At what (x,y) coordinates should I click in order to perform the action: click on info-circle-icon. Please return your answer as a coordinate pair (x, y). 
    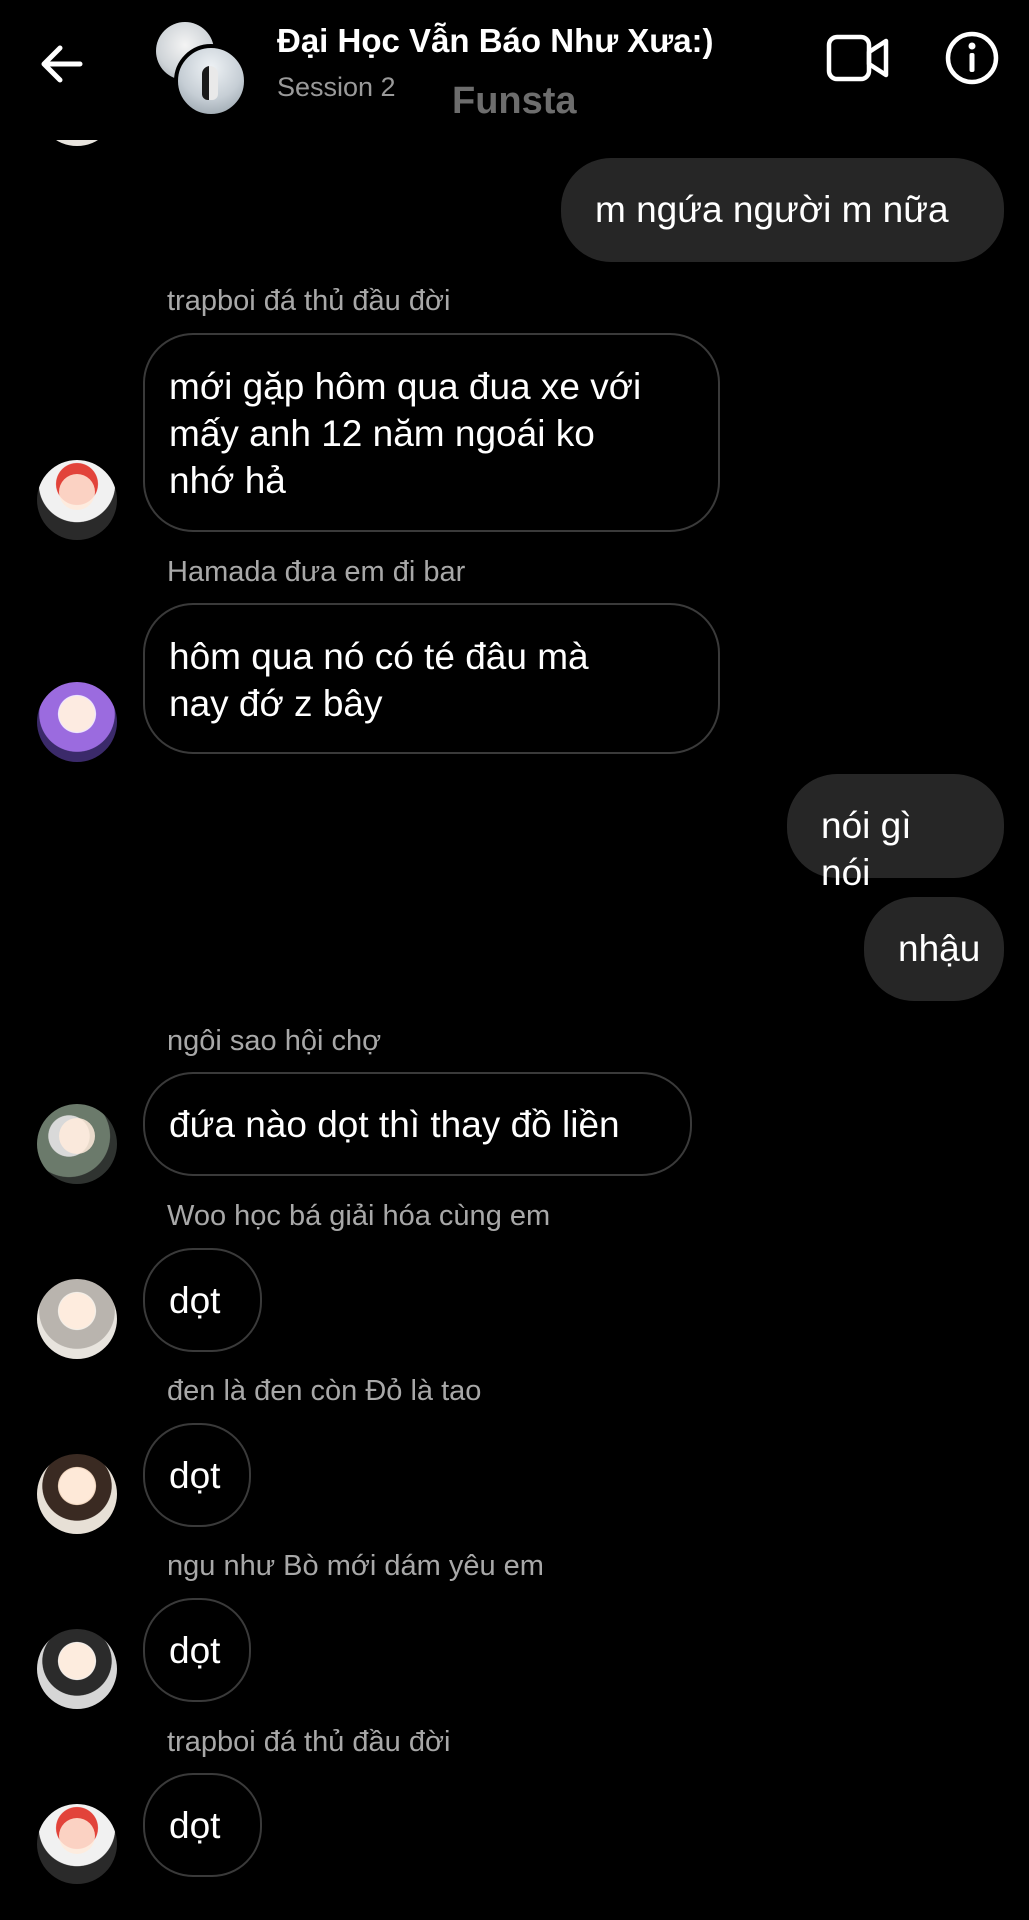
    Looking at the image, I should click on (972, 58).